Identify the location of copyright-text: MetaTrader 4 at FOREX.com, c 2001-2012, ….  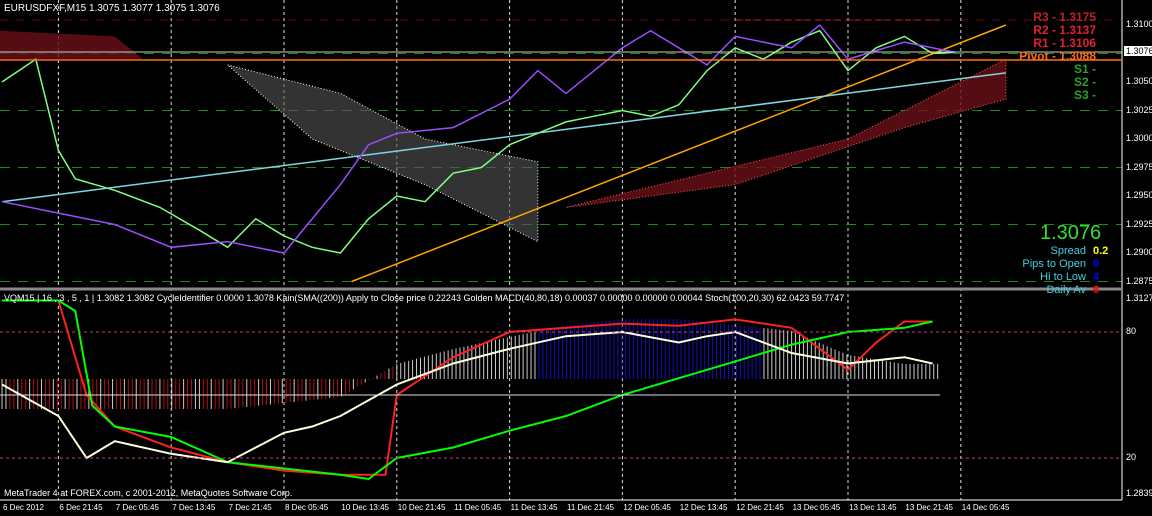
(148, 493).